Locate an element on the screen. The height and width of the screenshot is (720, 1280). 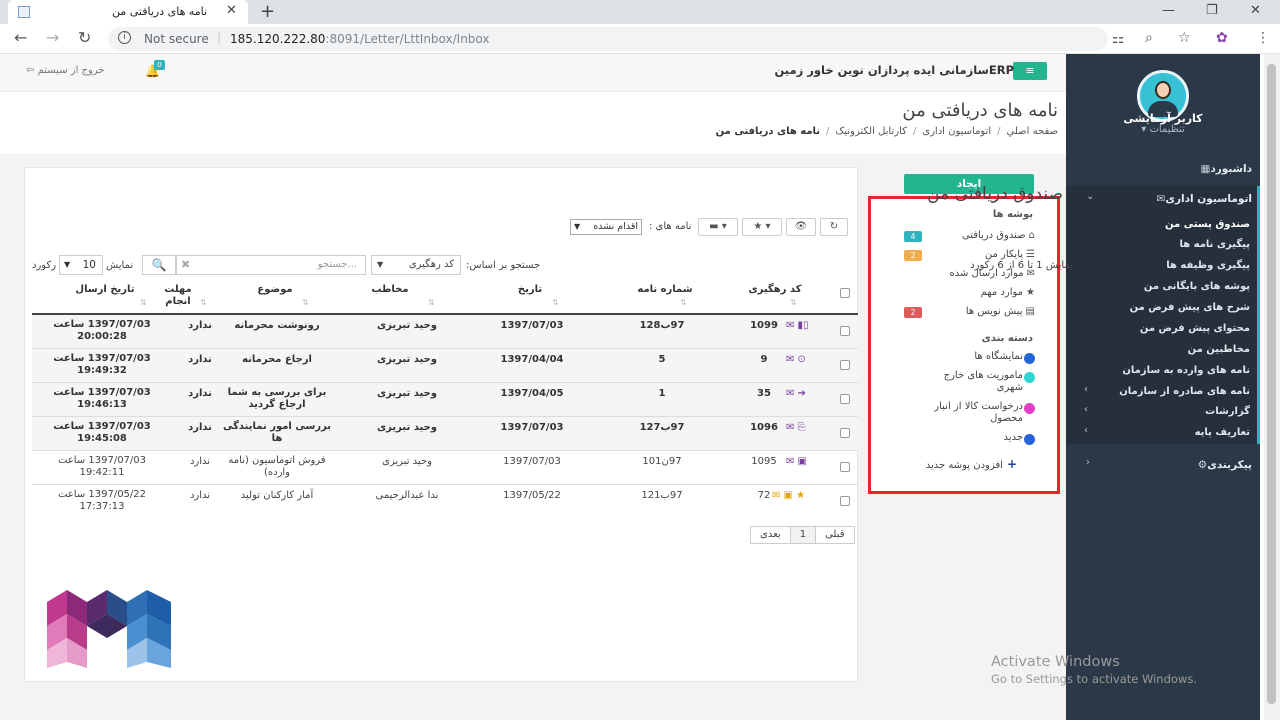
category-exhibitions: نمایشگاه ها is located at coordinates (998, 357).